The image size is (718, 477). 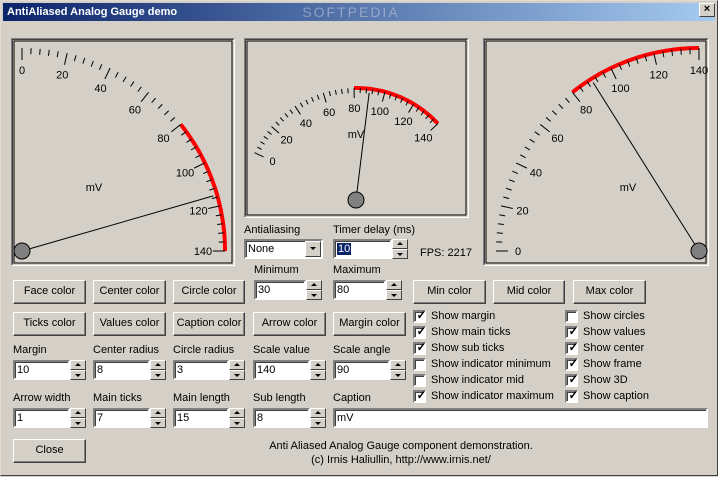 I want to click on circle-color-button: Circle color, so click(x=209, y=292).